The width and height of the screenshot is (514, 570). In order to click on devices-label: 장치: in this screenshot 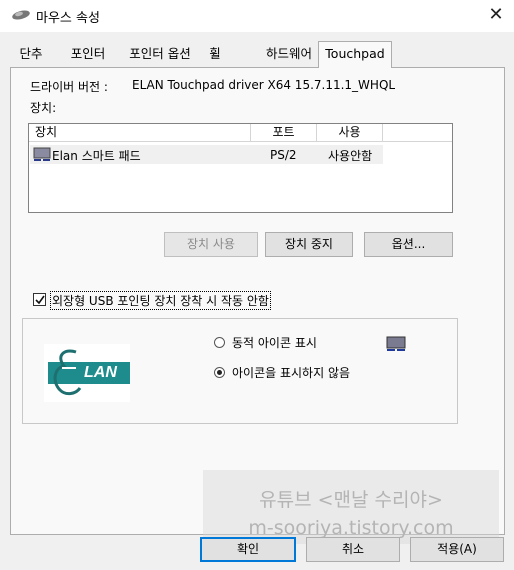, I will do `click(43, 108)`.